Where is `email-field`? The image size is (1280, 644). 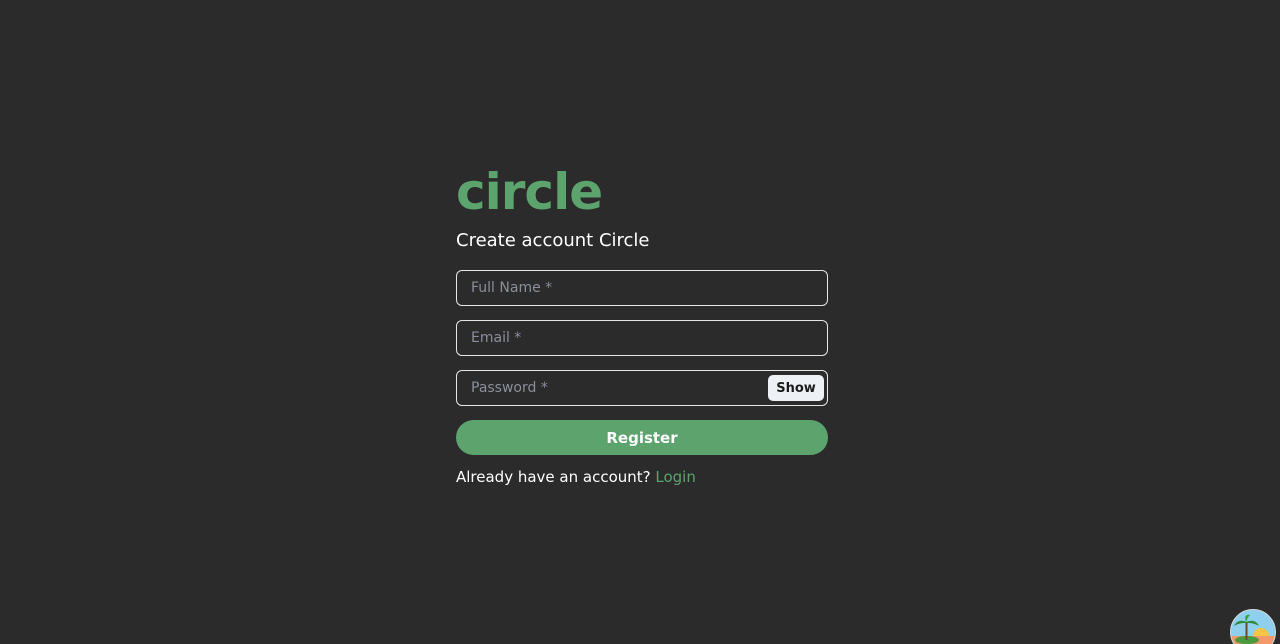
email-field is located at coordinates (642, 338).